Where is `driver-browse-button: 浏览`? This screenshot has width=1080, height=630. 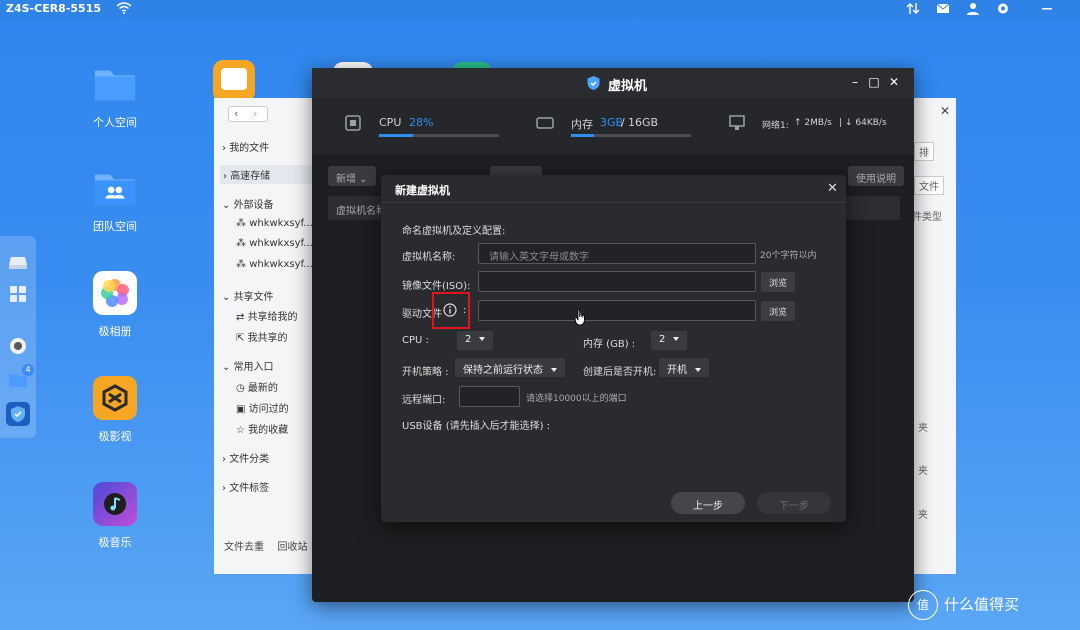
driver-browse-button: 浏览 is located at coordinates (778, 311).